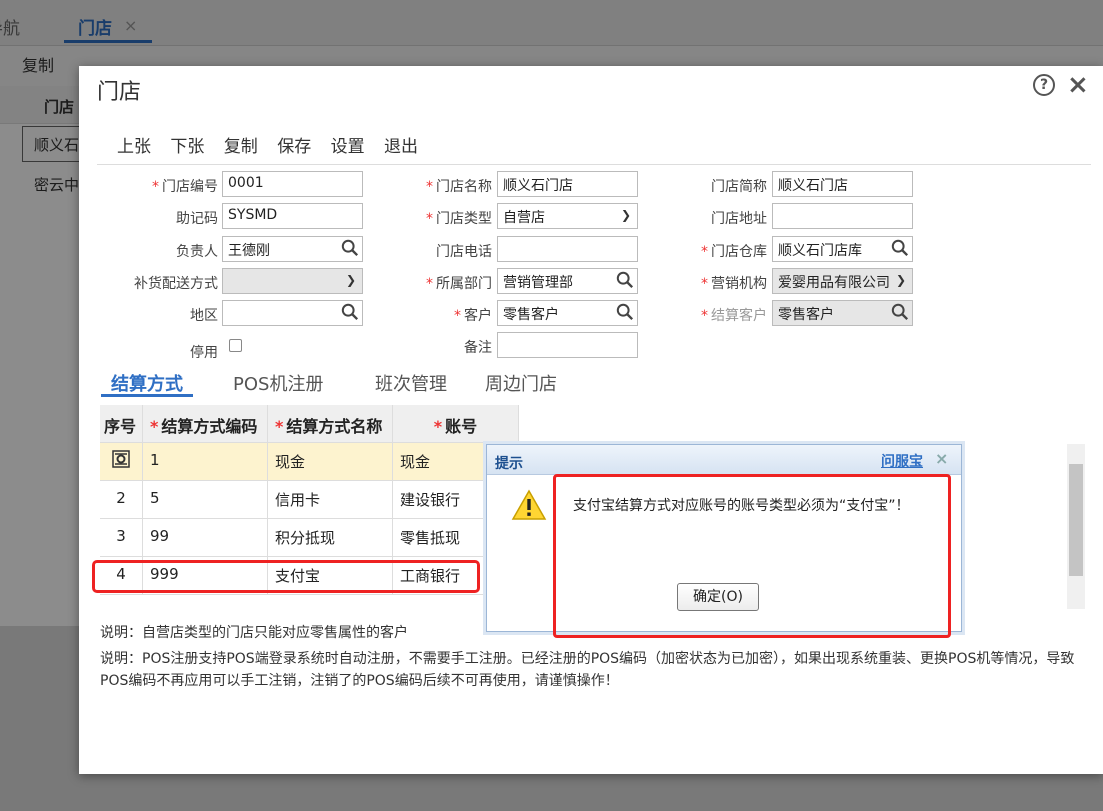 The image size is (1103, 811). What do you see at coordinates (842, 216) in the screenshot?
I see `store-address-input` at bounding box center [842, 216].